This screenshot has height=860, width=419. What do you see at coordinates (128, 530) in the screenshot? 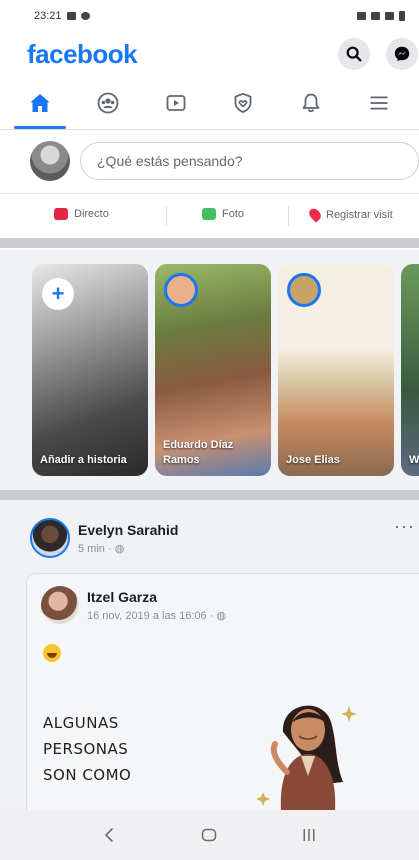
I see `post-author-name: Evelyn Sarahid` at bounding box center [128, 530].